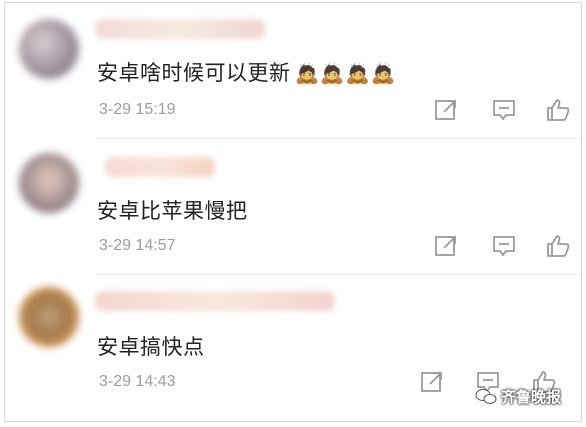 This screenshot has width=586, height=427. I want to click on emoji-icons: 🙇🙇🙇🙇, so click(345, 73).